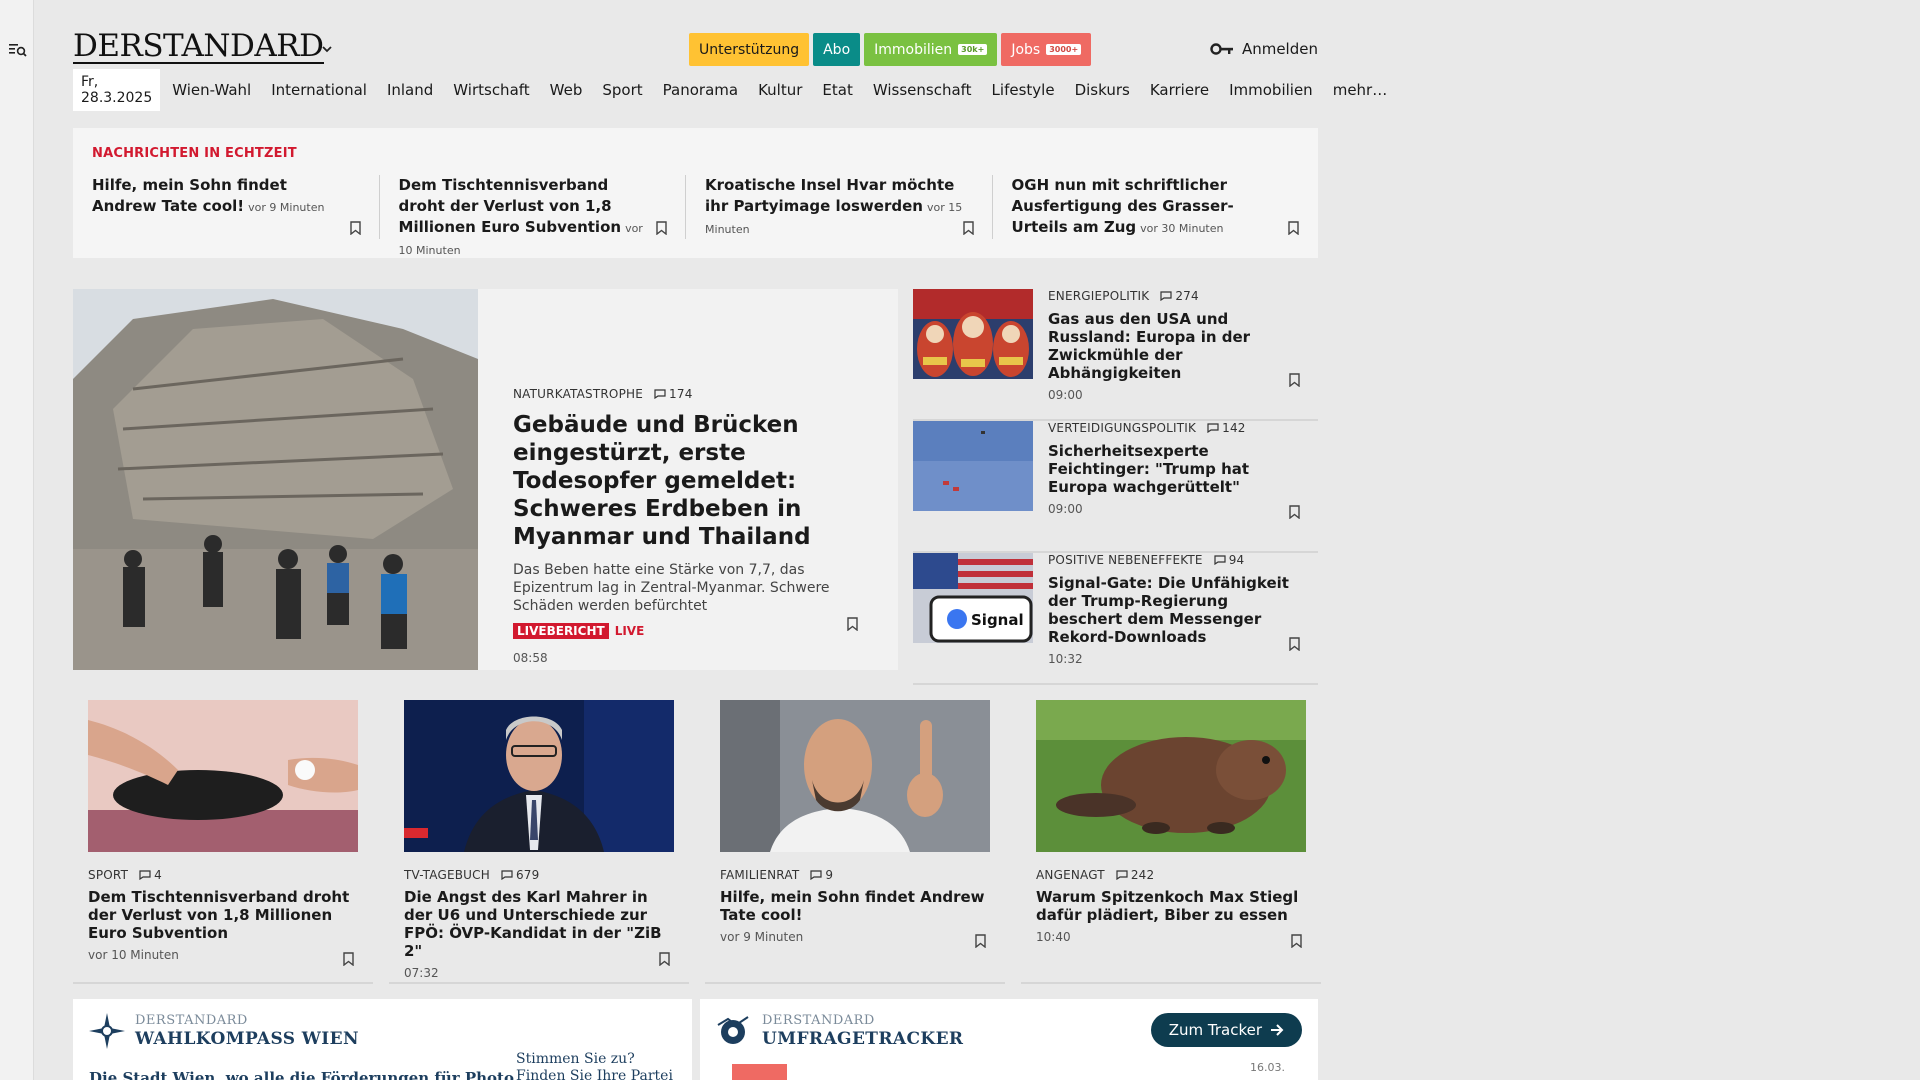 This screenshot has height=1080, width=1920. What do you see at coordinates (319, 90) in the screenshot?
I see `nav-item-international: International` at bounding box center [319, 90].